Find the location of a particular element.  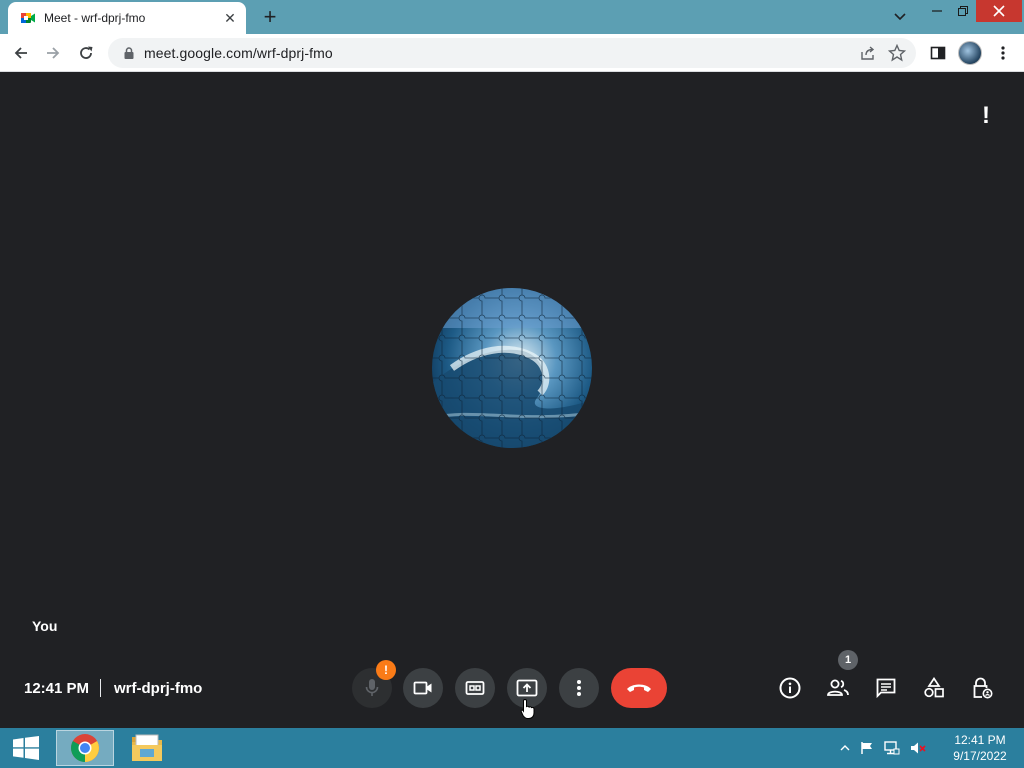

hand-pointer-cursor-icon is located at coordinates (527, 708).